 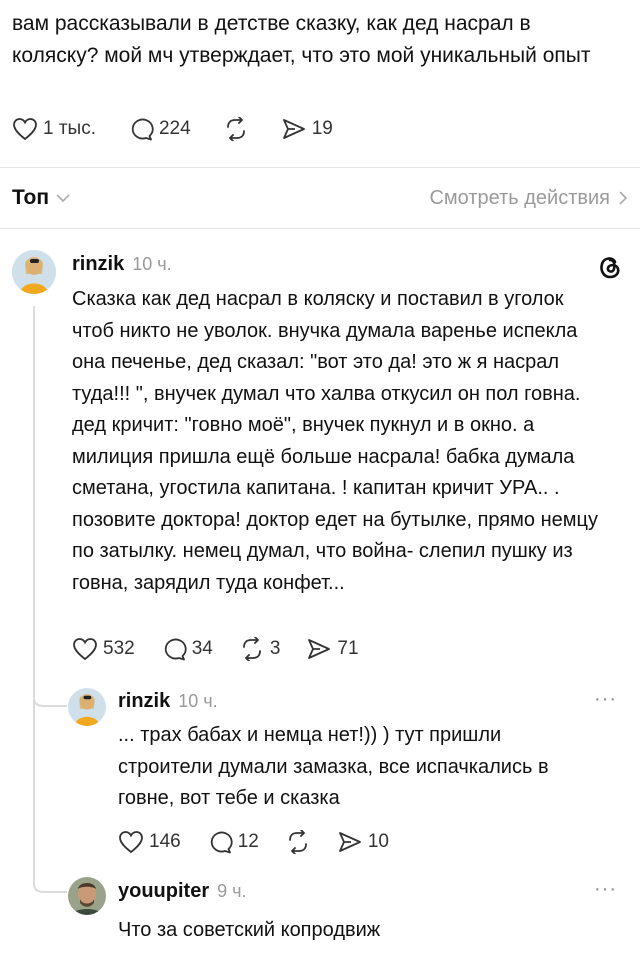 What do you see at coordinates (215, 649) in the screenshot?
I see `comment-actions: 532 34 3 71` at bounding box center [215, 649].